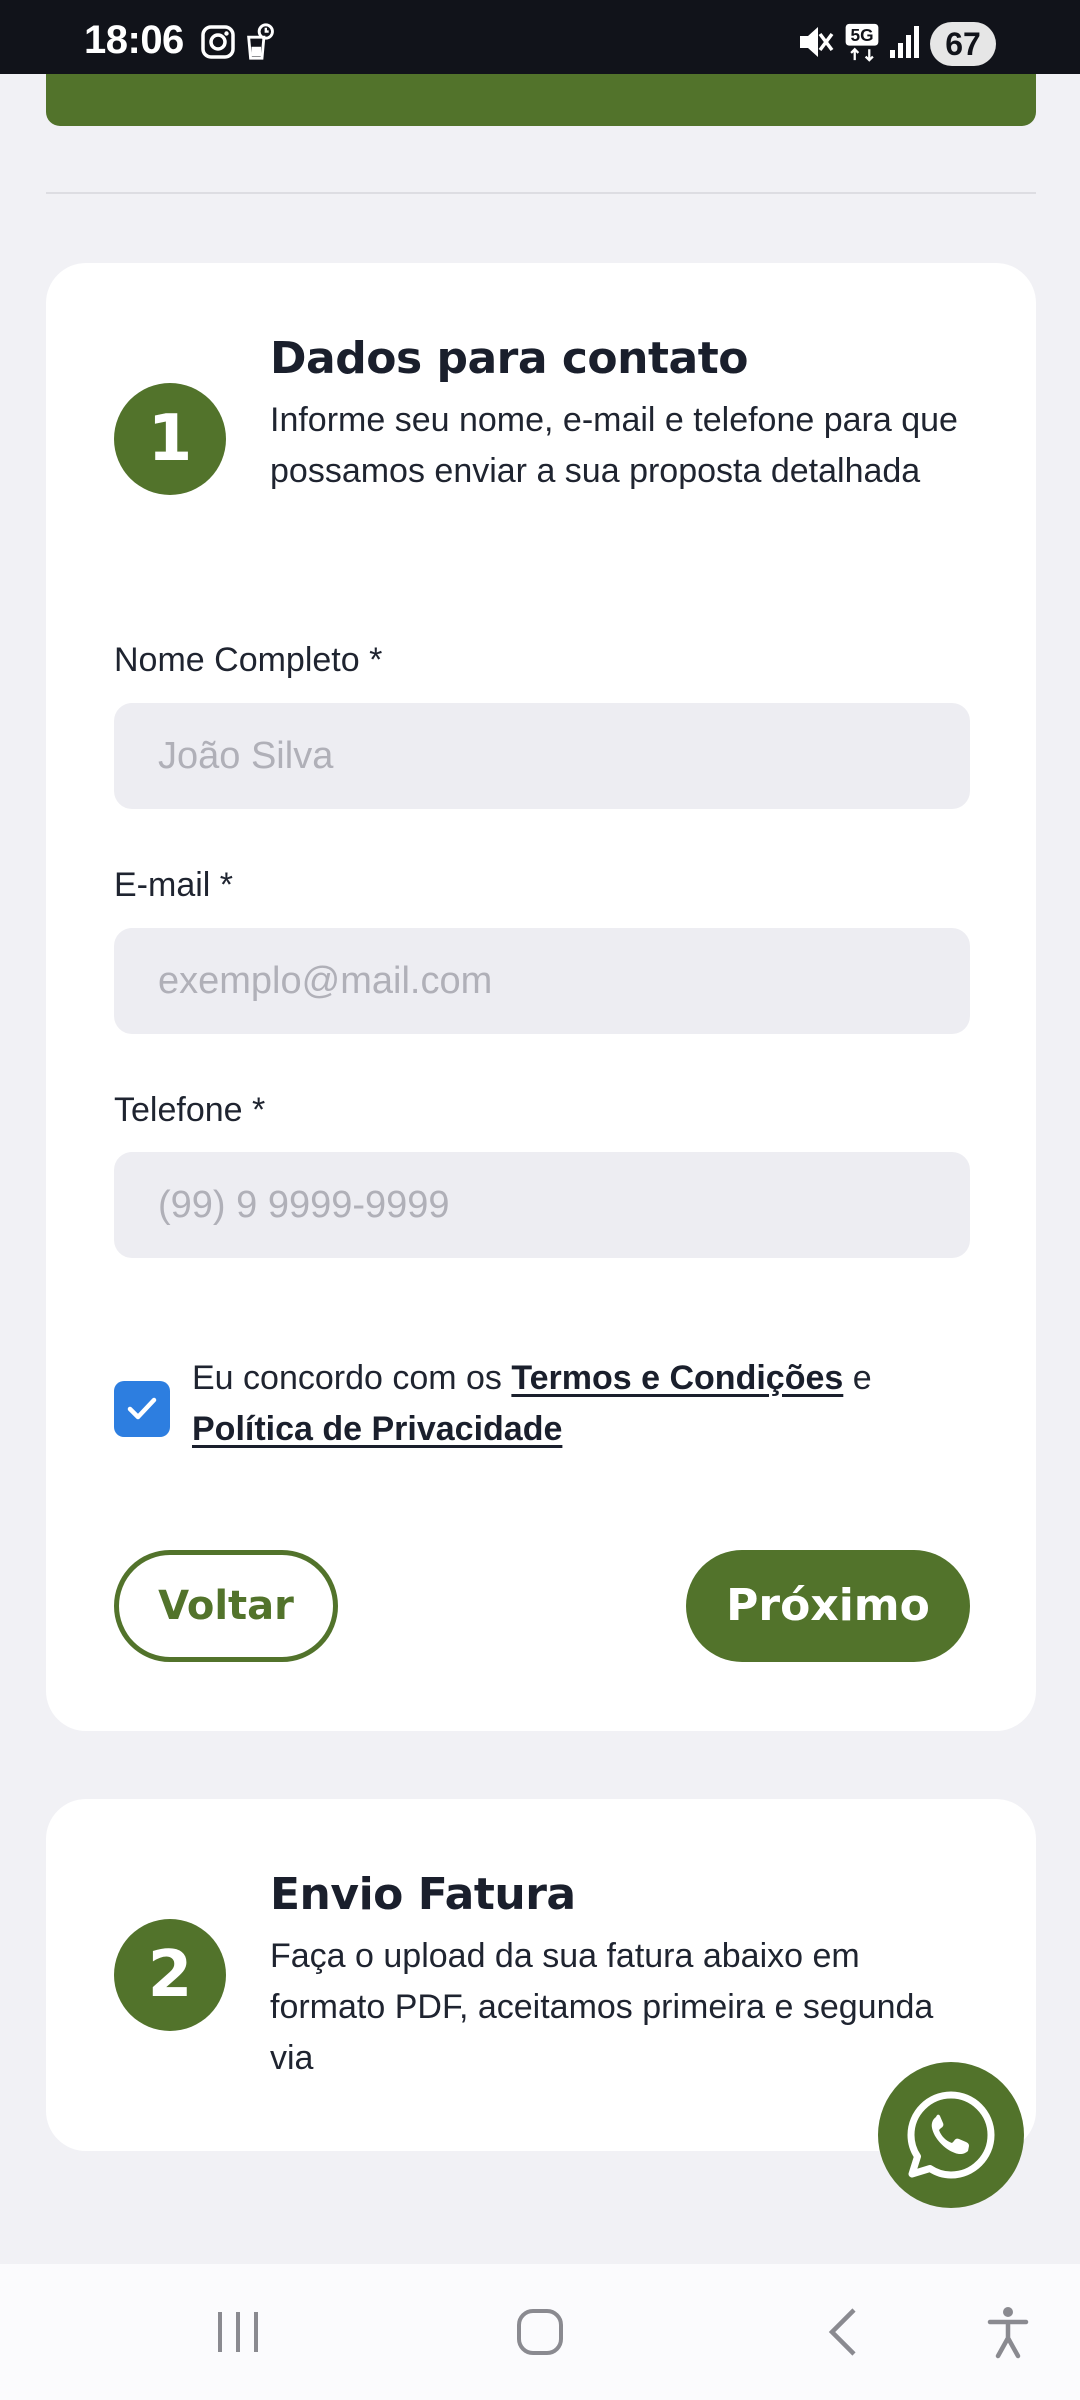 The image size is (1080, 2400). Describe the element at coordinates (844, 2332) in the screenshot. I see `back-icon` at that location.